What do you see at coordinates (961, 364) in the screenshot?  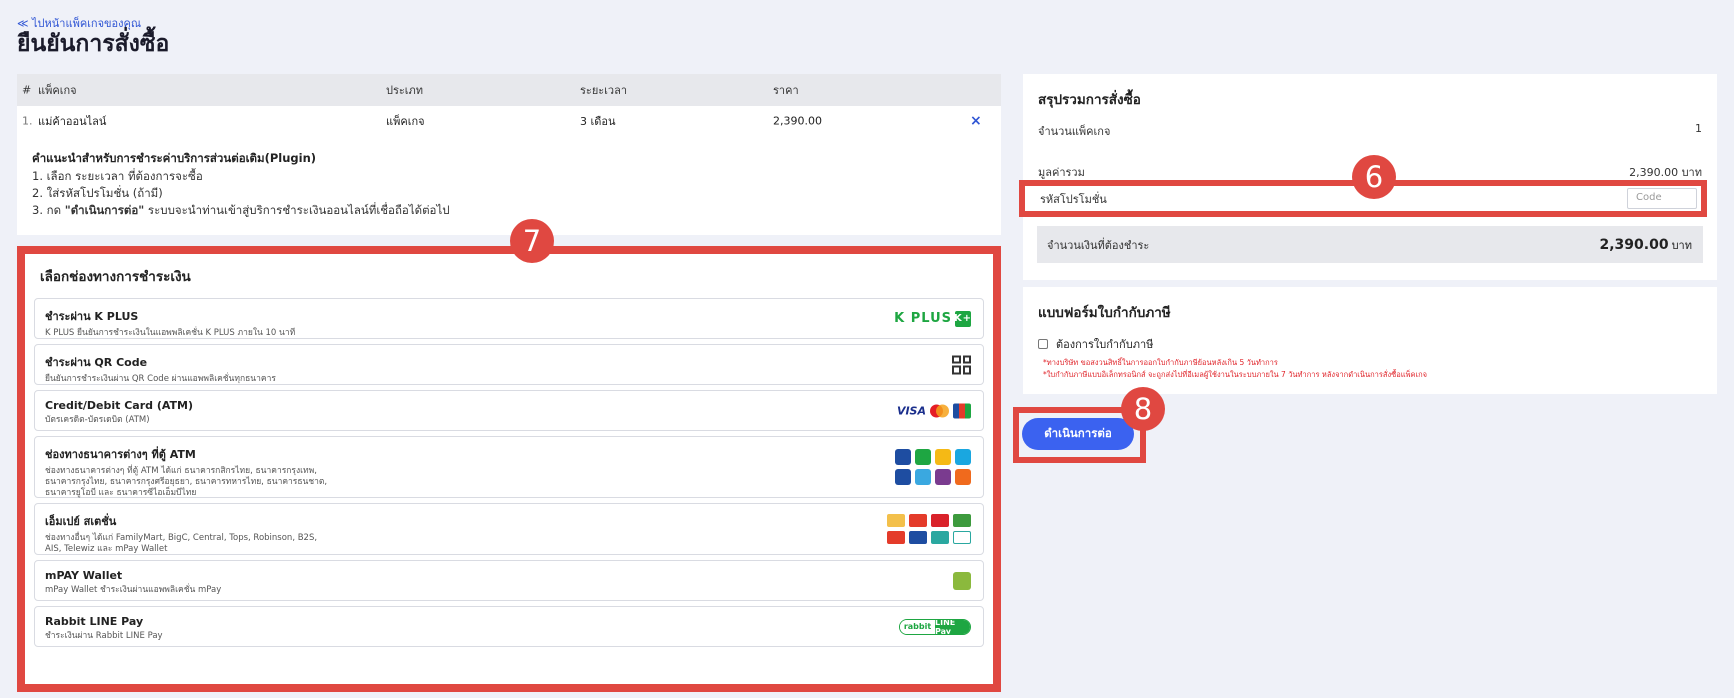 I see `qr-code-icon` at bounding box center [961, 364].